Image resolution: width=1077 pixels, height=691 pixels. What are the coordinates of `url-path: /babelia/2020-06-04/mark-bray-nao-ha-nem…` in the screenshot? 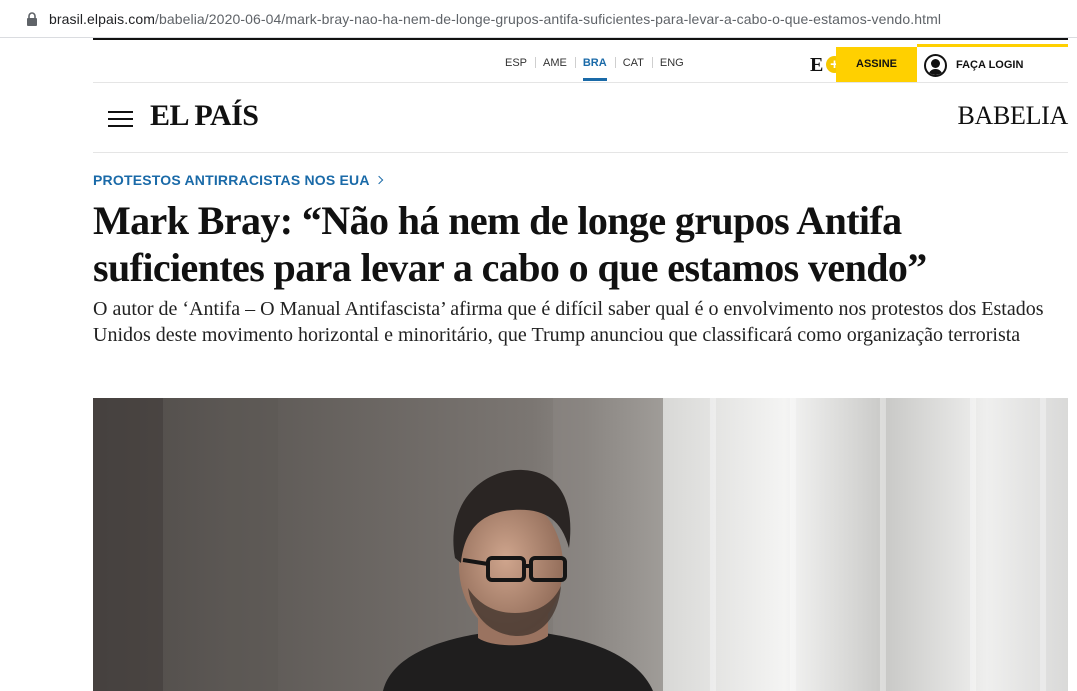 It's located at (548, 19).